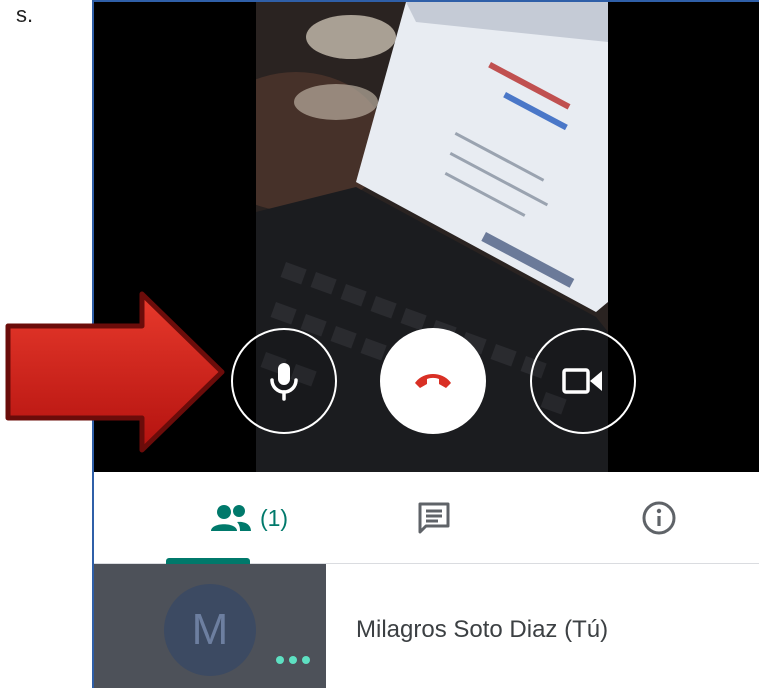 This screenshot has height=688, width=759. I want to click on toggle-camera-button, so click(583, 381).